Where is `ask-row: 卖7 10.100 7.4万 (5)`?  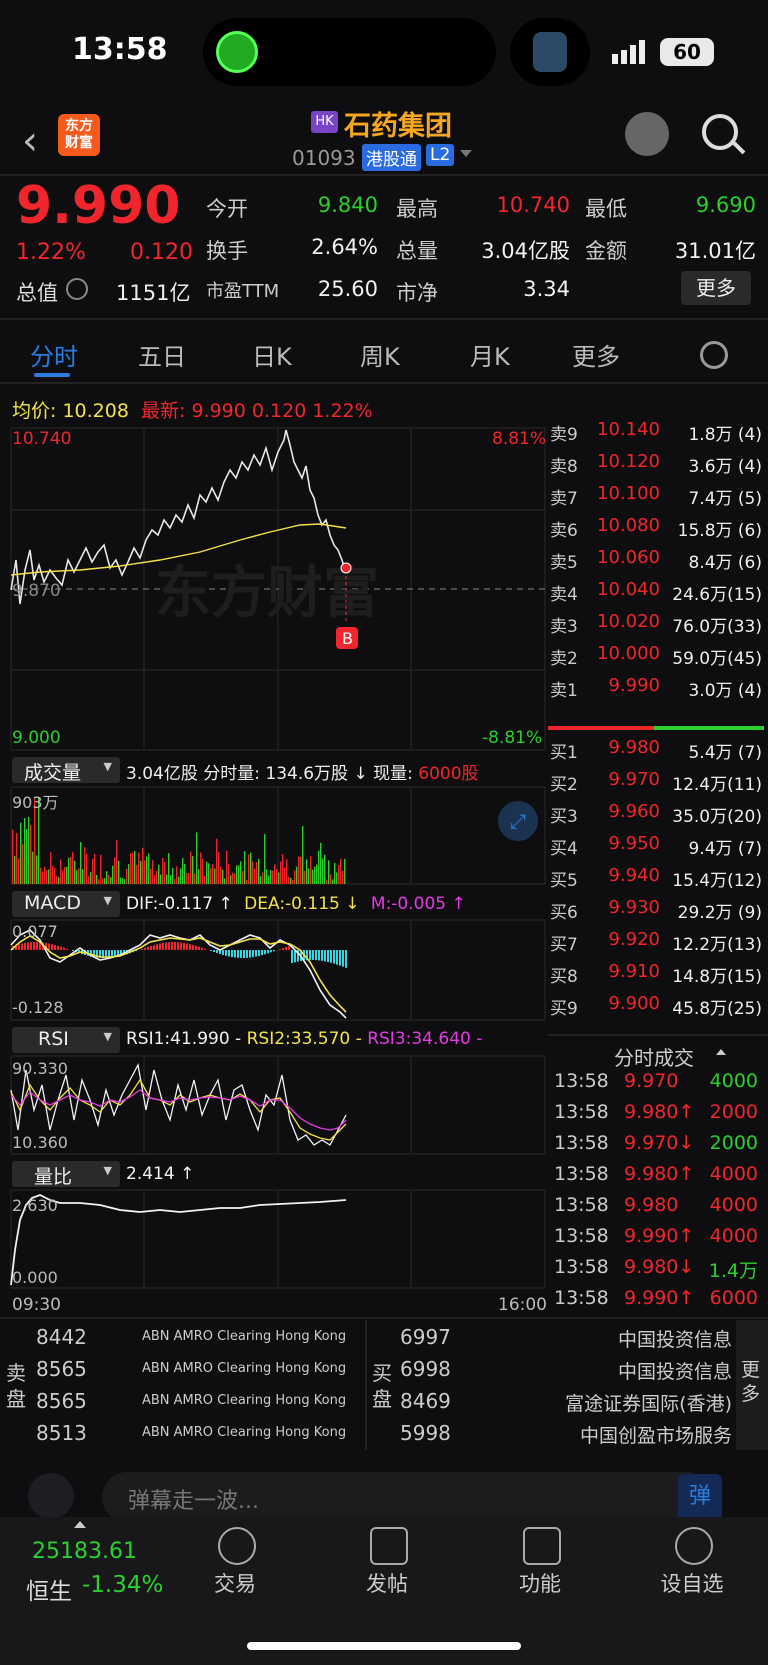 ask-row: 卖7 10.100 7.4万 (5) is located at coordinates (658, 495).